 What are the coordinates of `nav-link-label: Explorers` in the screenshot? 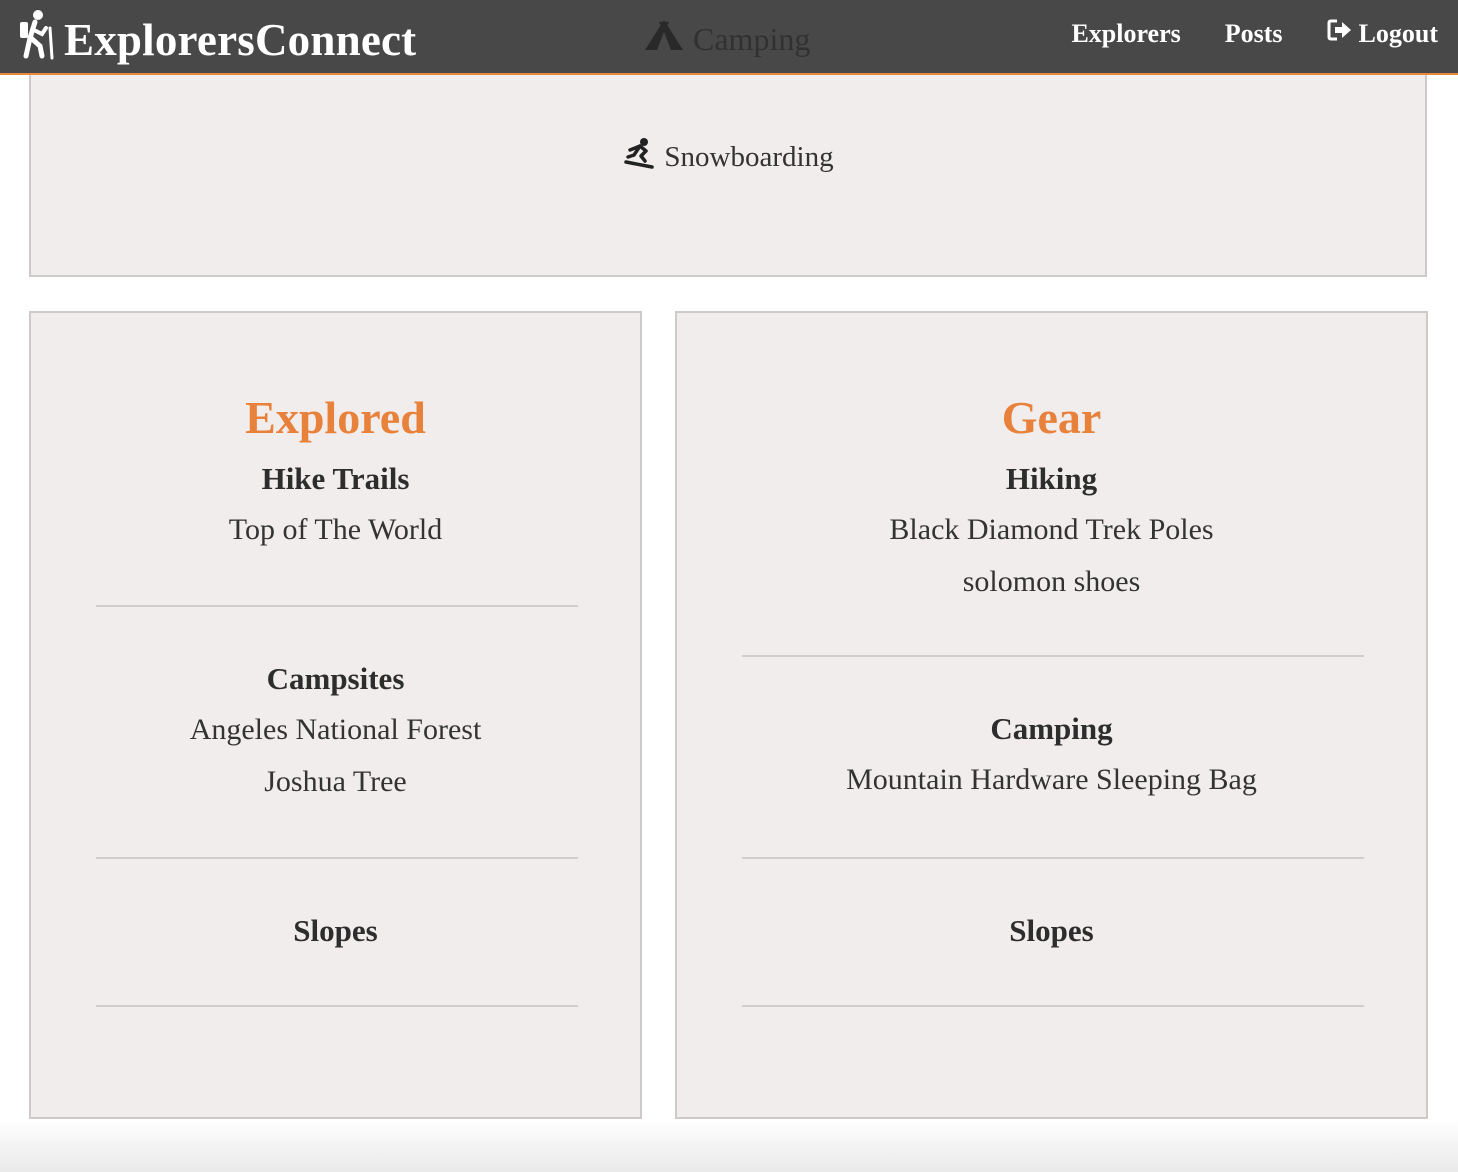 It's located at (1126, 33).